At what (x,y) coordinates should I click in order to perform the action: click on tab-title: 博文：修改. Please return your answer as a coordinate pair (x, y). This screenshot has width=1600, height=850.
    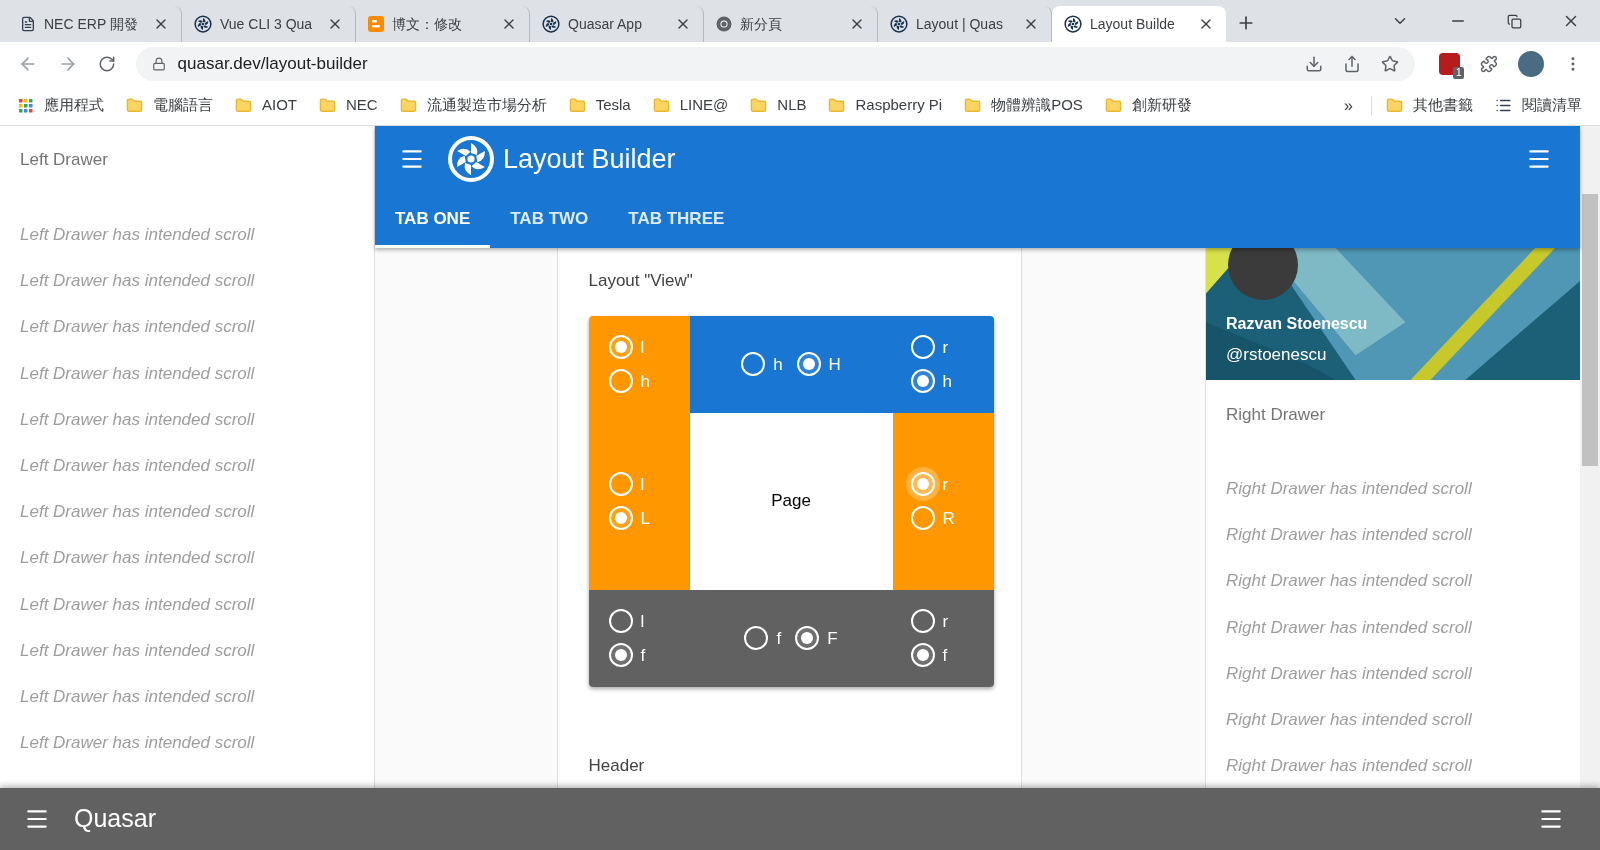
    Looking at the image, I should click on (427, 24).